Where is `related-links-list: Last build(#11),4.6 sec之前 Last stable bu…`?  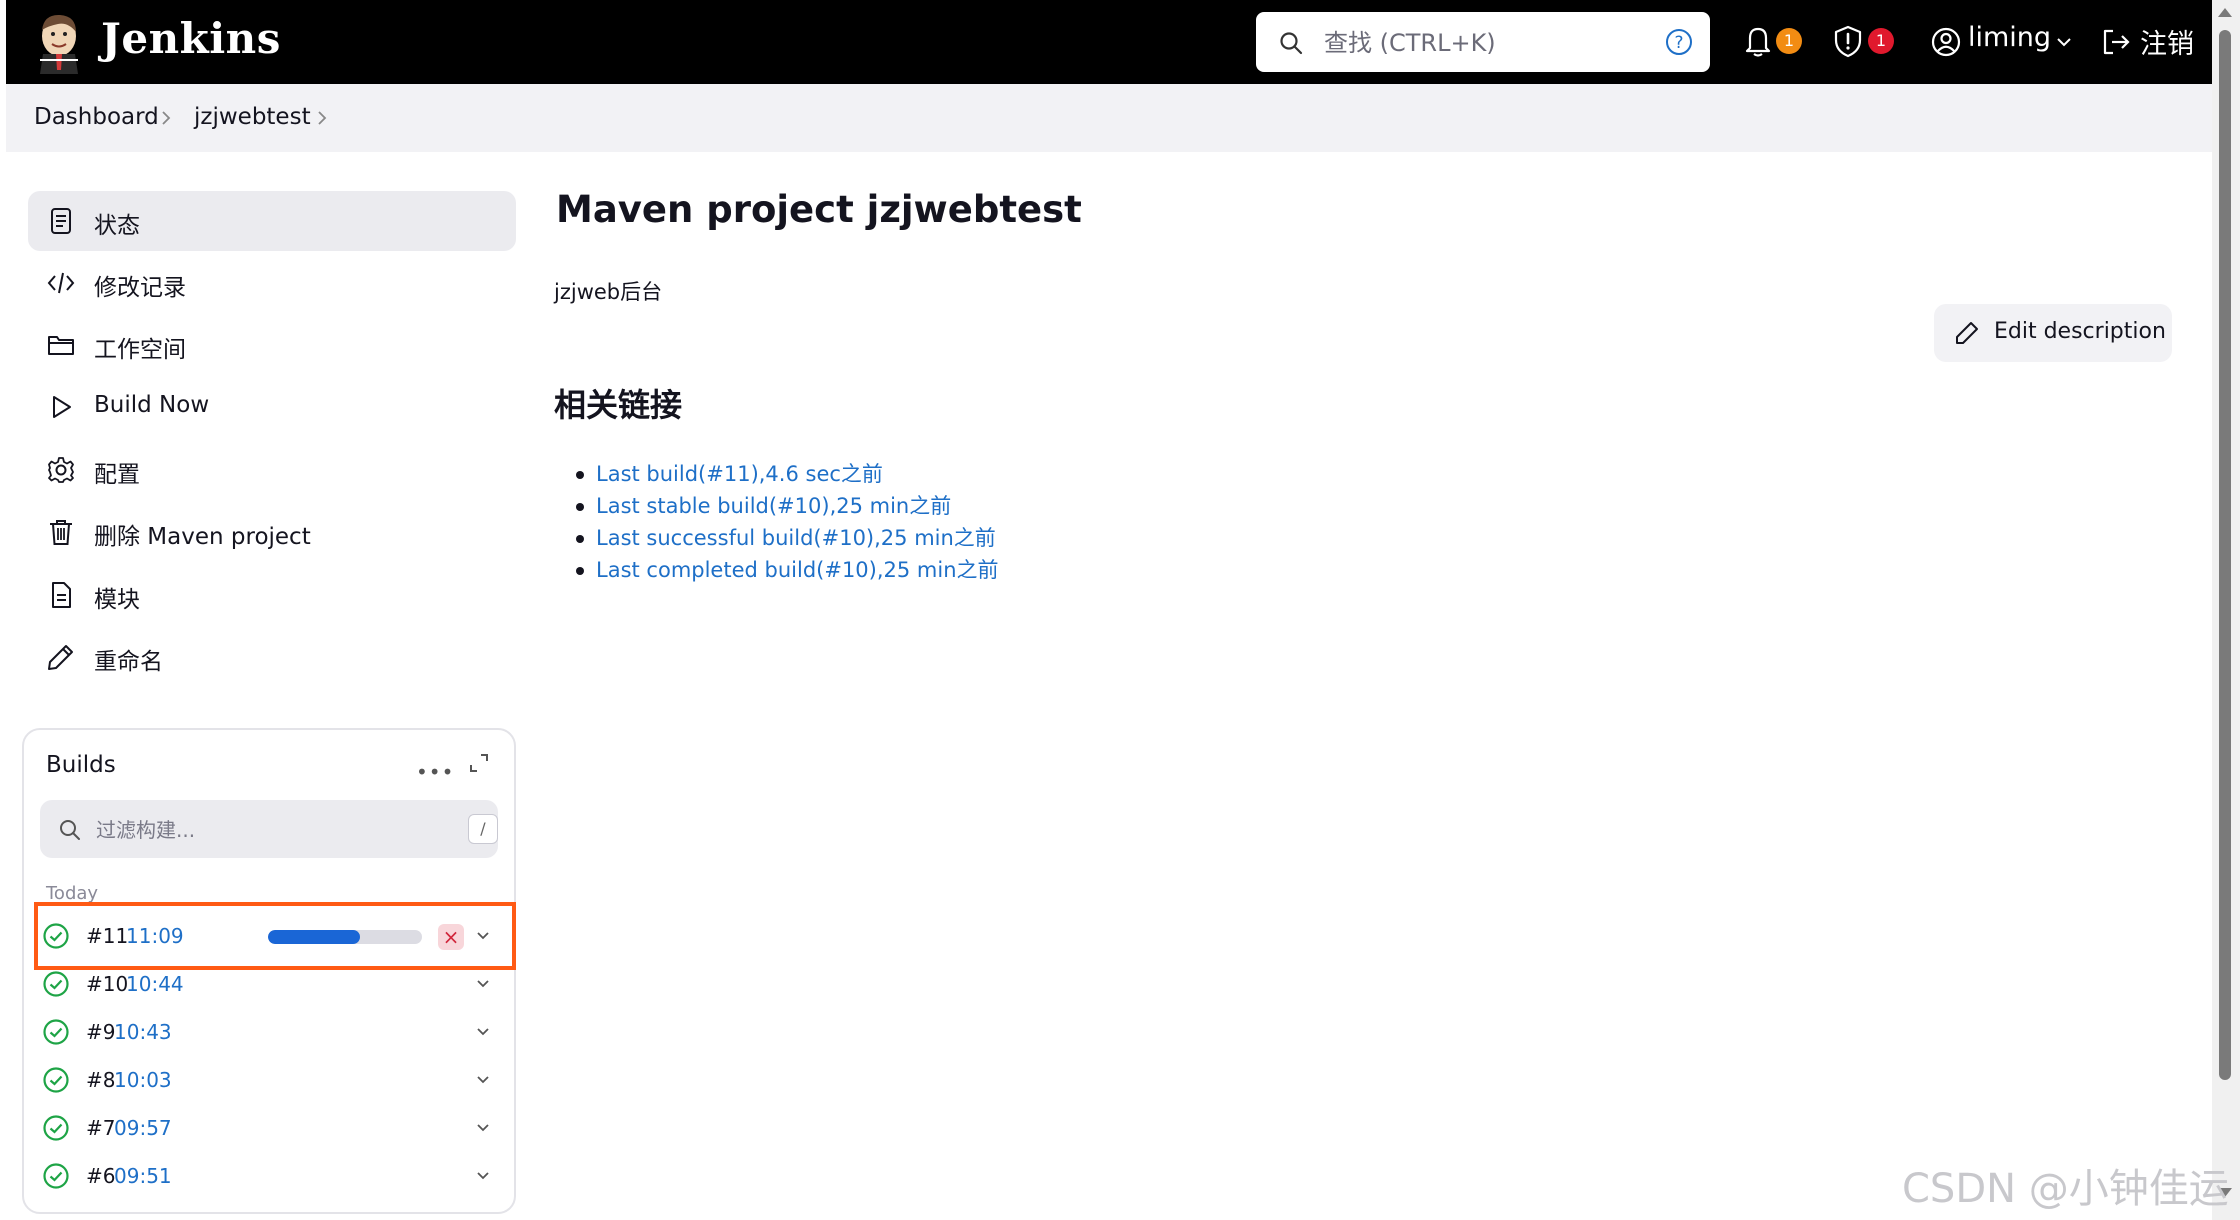
related-links-list: Last build(#11),4.6 sec之前 Last stable bu… is located at coordinates (787, 522).